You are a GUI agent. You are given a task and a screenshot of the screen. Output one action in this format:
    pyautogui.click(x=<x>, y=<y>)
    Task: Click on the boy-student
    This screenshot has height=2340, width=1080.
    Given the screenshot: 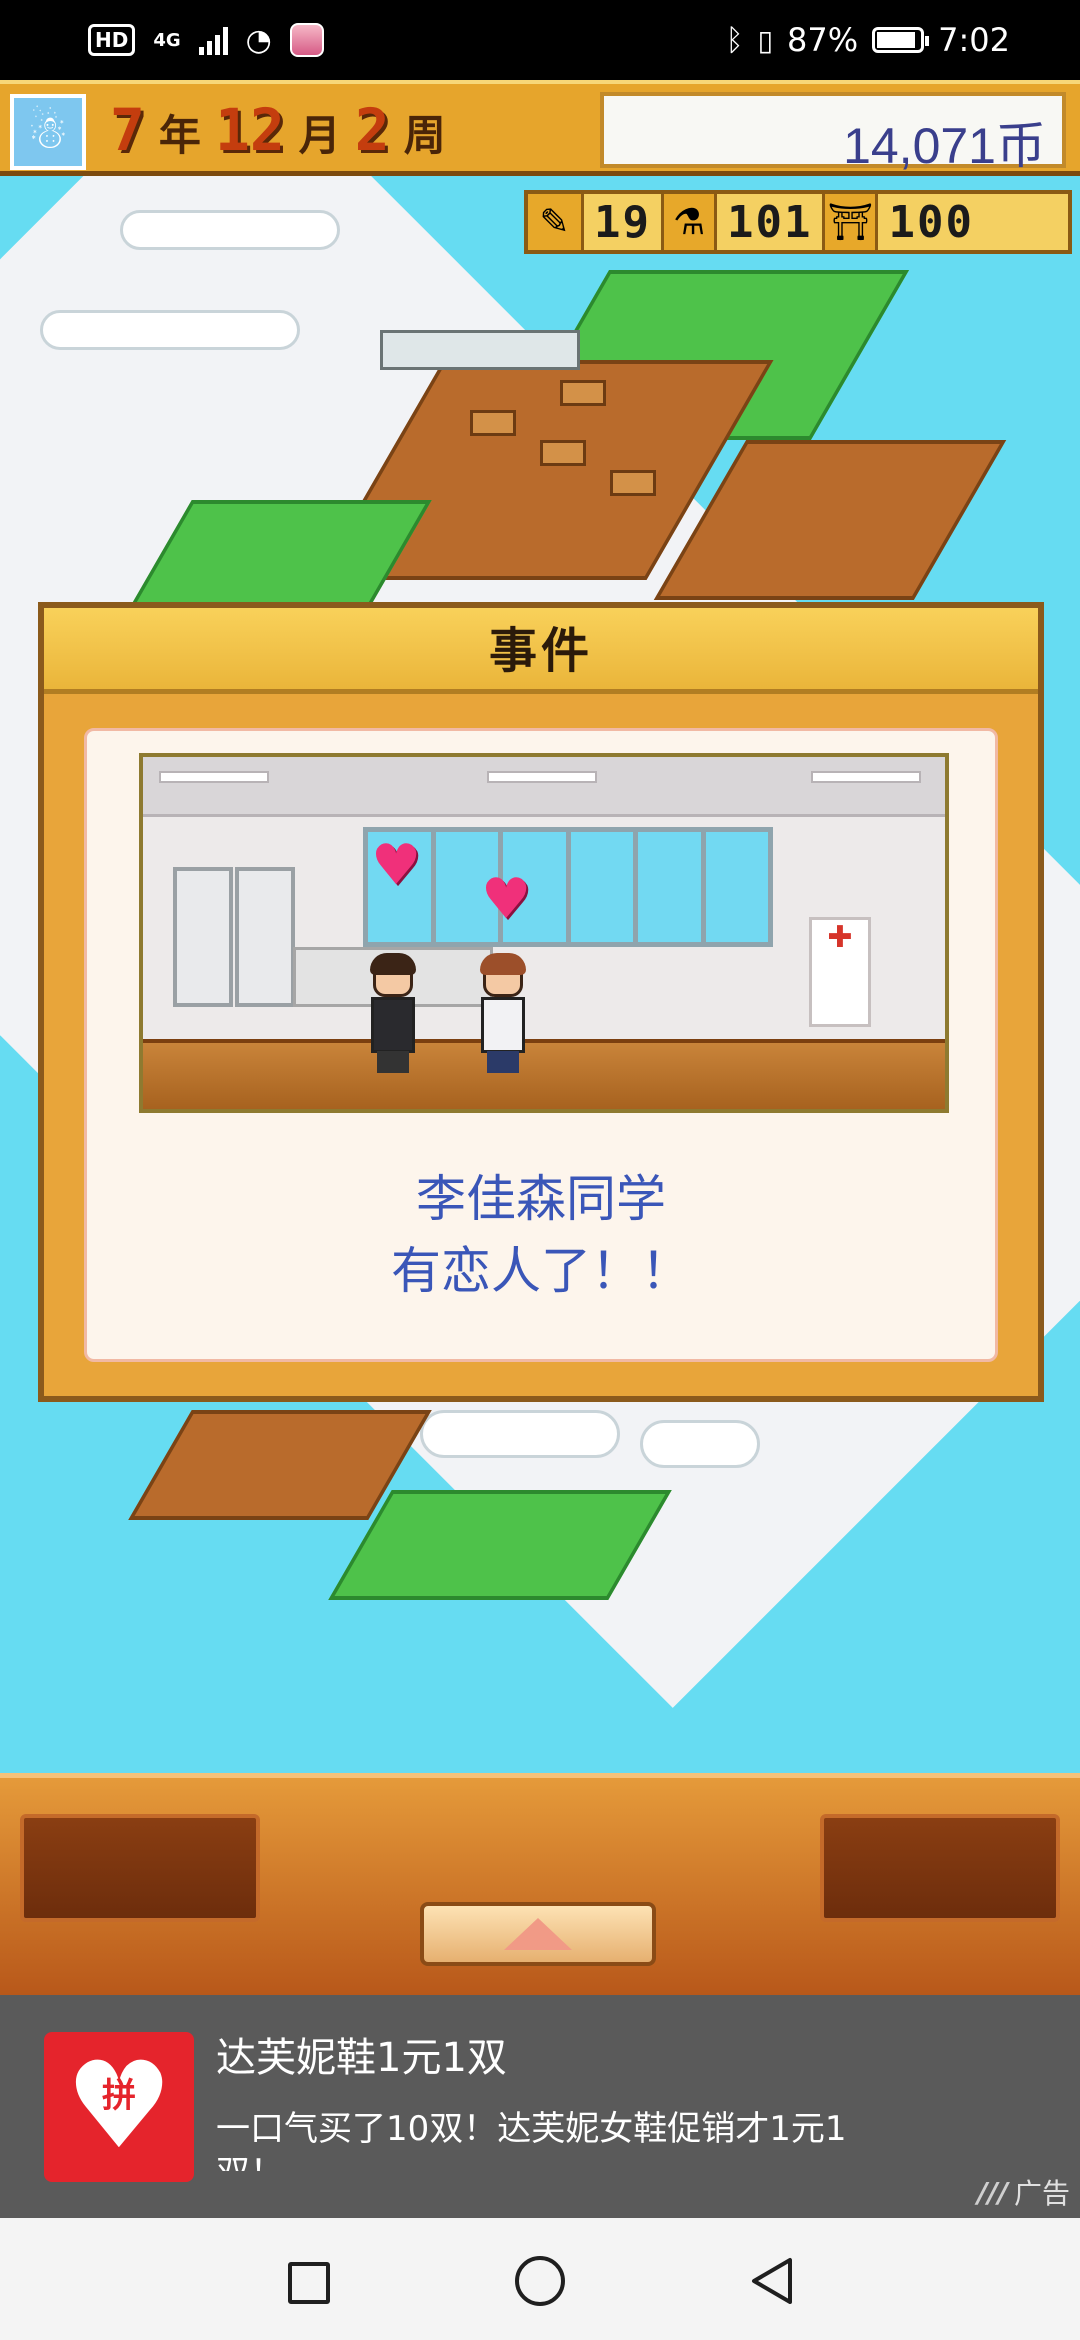 What is the action you would take?
    pyautogui.click(x=393, y=1013)
    